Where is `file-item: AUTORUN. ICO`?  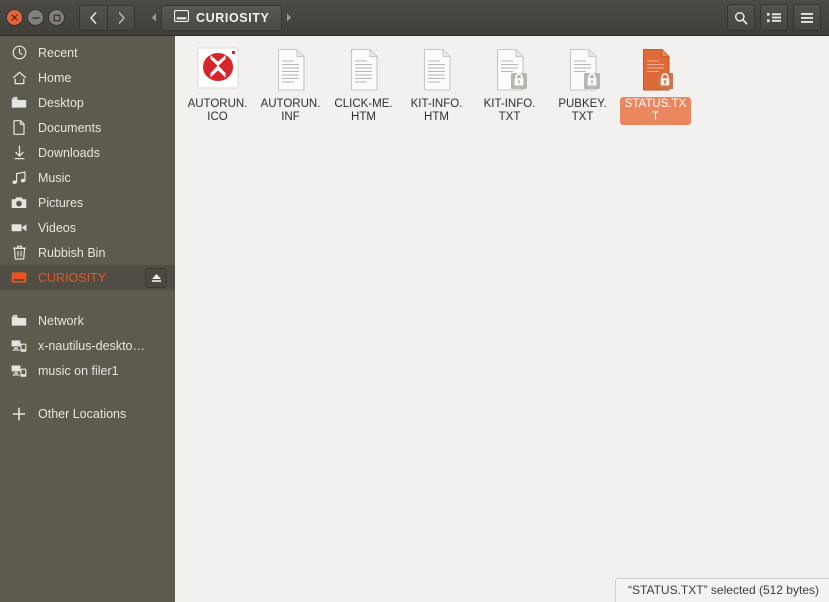 file-item: AUTORUN. ICO is located at coordinates (217, 86).